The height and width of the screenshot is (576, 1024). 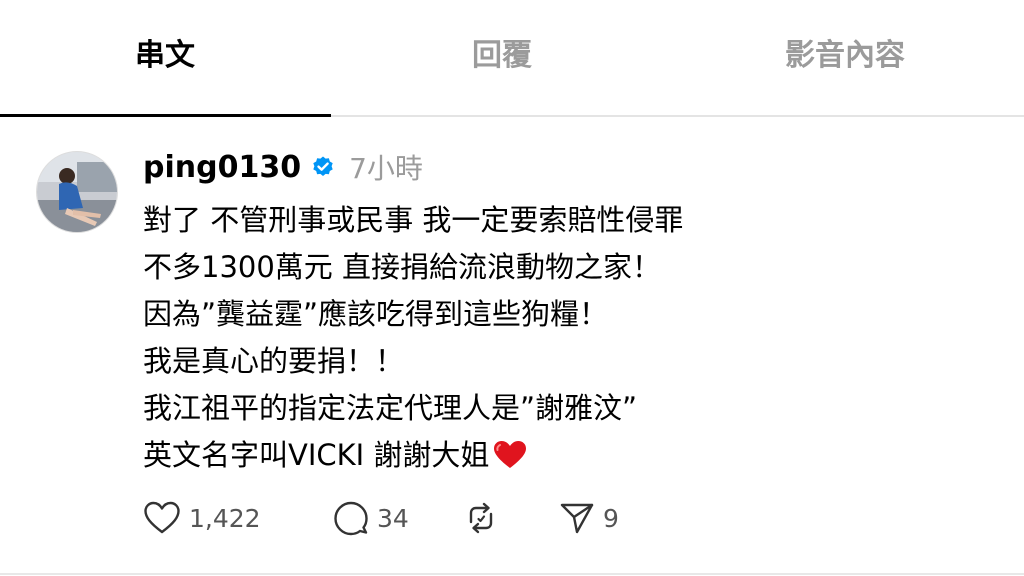 What do you see at coordinates (402, 267) in the screenshot?
I see `post-text-line: 不多1300萬元 直接捐給流浪動物之家！` at bounding box center [402, 267].